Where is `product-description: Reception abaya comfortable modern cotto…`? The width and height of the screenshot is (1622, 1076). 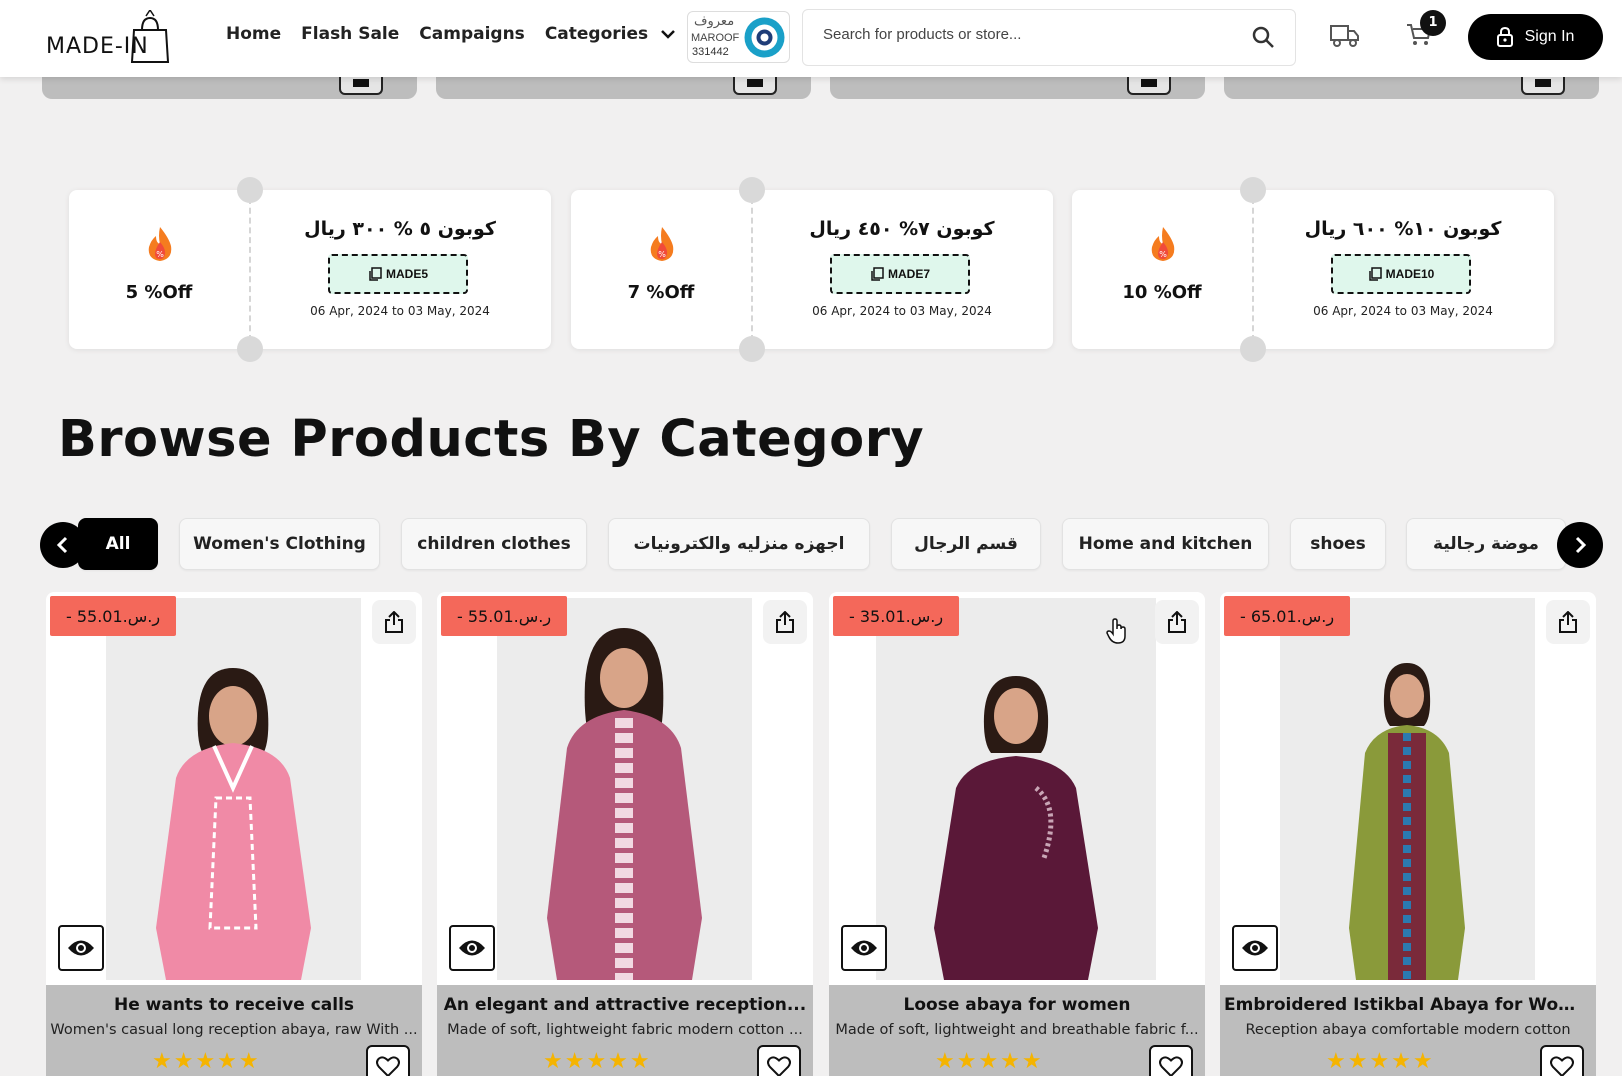 product-description: Reception abaya comfortable modern cotto… is located at coordinates (1408, 1030).